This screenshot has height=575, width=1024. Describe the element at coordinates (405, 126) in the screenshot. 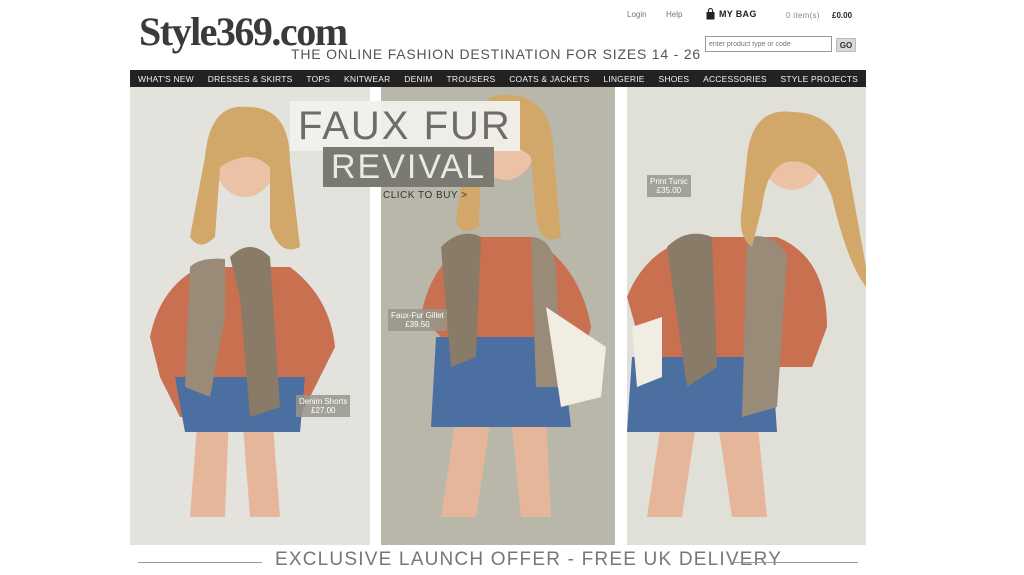

I see `hero-headline-line1: FAUX FUR` at that location.